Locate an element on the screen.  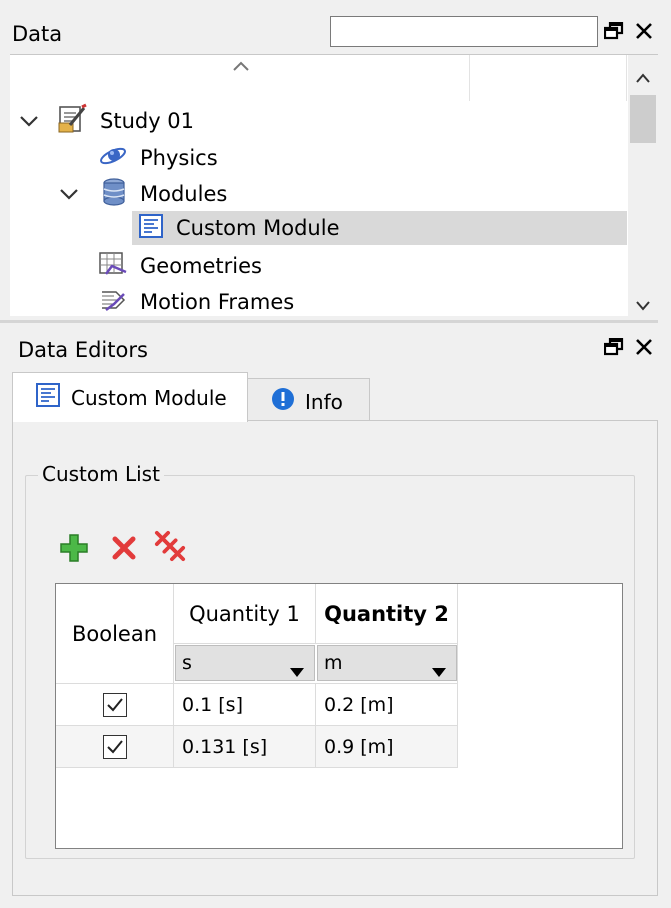
column-header-quantity2: Quantity 2 is located at coordinates (387, 614).